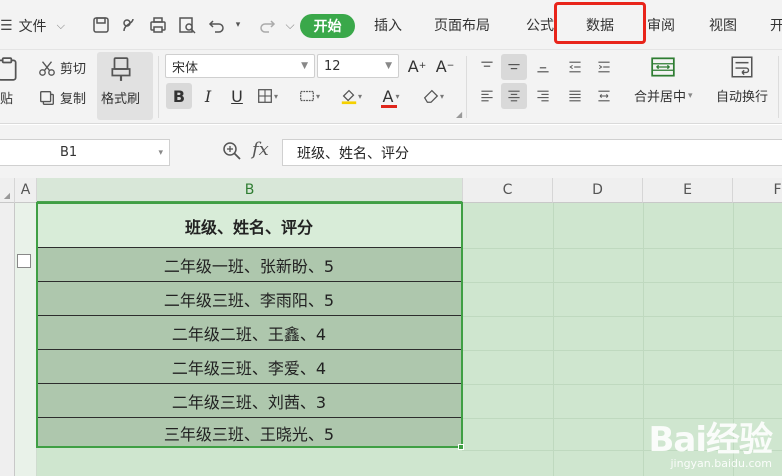  I want to click on column-header-e: E, so click(688, 190).